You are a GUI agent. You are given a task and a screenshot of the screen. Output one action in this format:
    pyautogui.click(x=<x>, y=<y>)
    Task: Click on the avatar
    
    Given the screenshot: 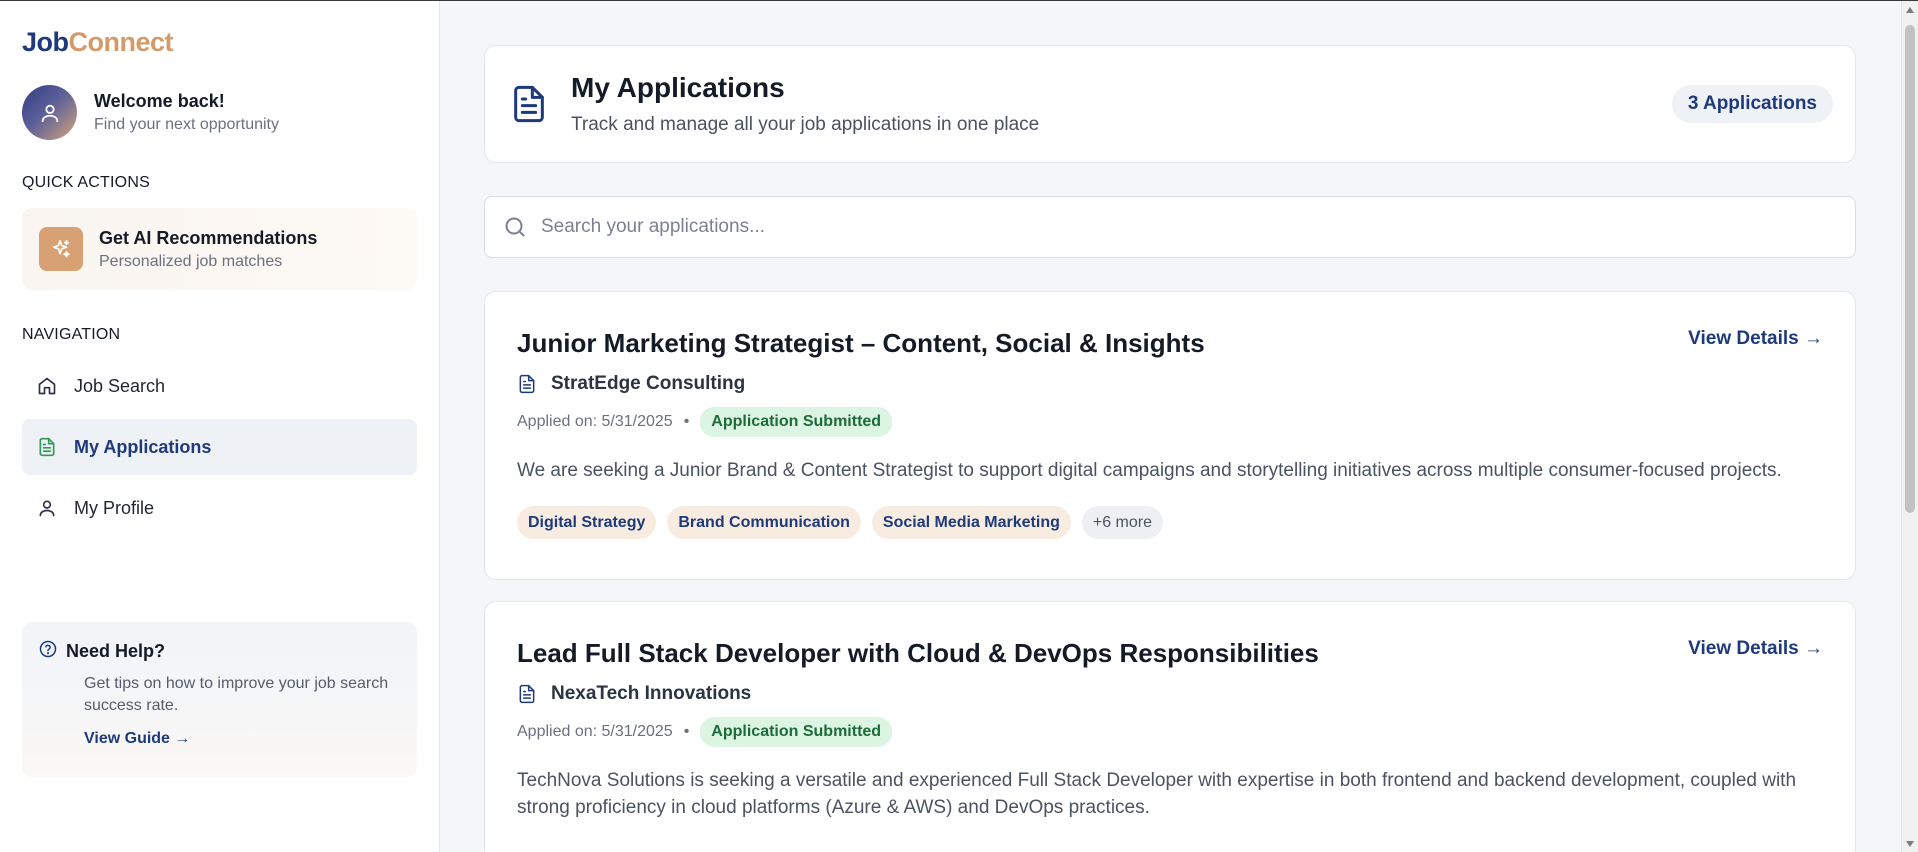 What is the action you would take?
    pyautogui.click(x=49, y=112)
    